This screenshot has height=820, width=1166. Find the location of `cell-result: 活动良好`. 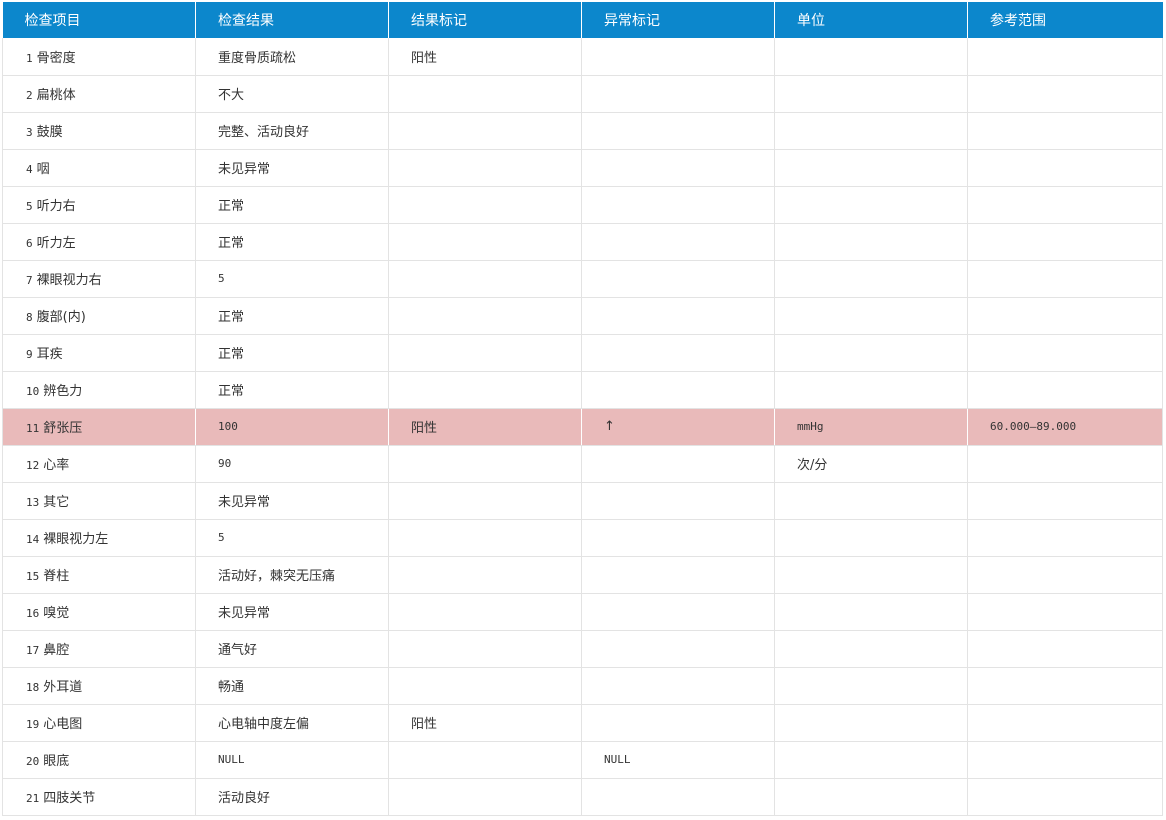

cell-result: 活动良好 is located at coordinates (292, 797).